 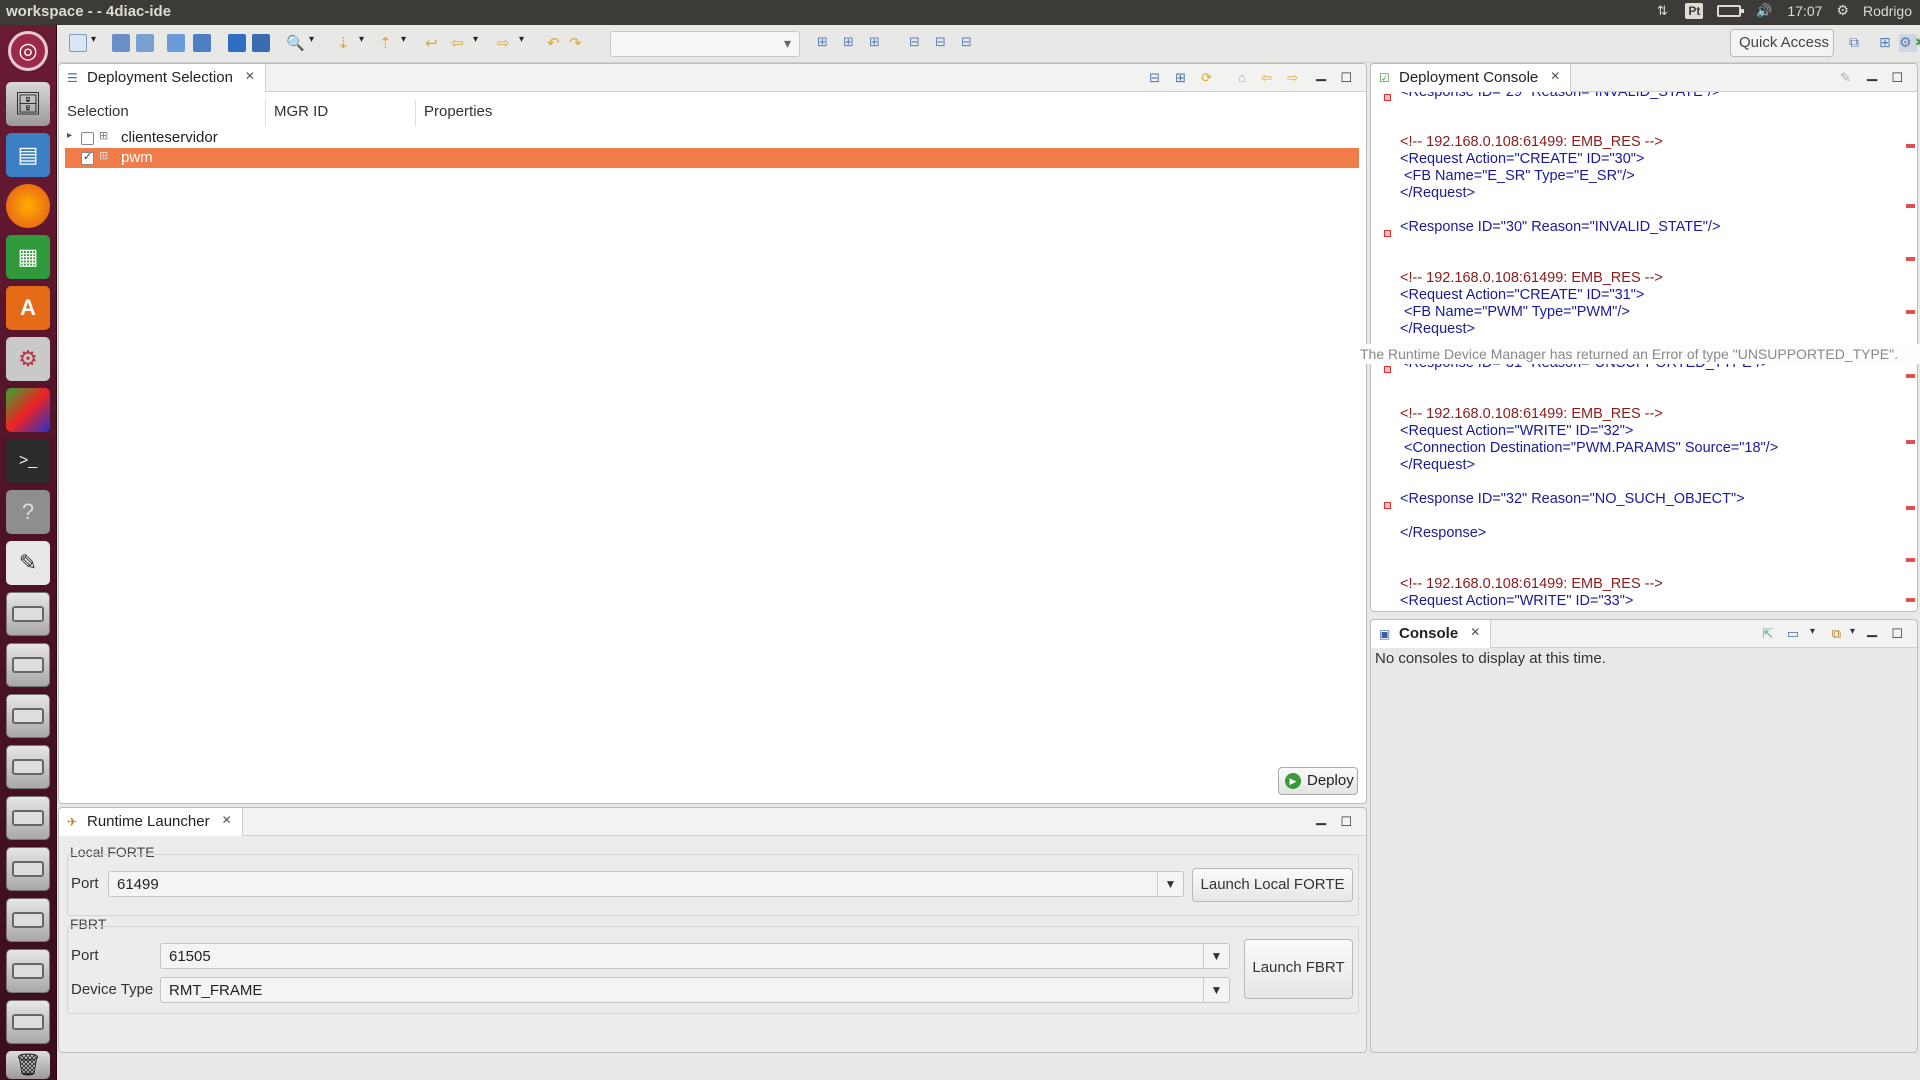 I want to click on display-console-dropdown-icon: ▾, so click(x=1812, y=631).